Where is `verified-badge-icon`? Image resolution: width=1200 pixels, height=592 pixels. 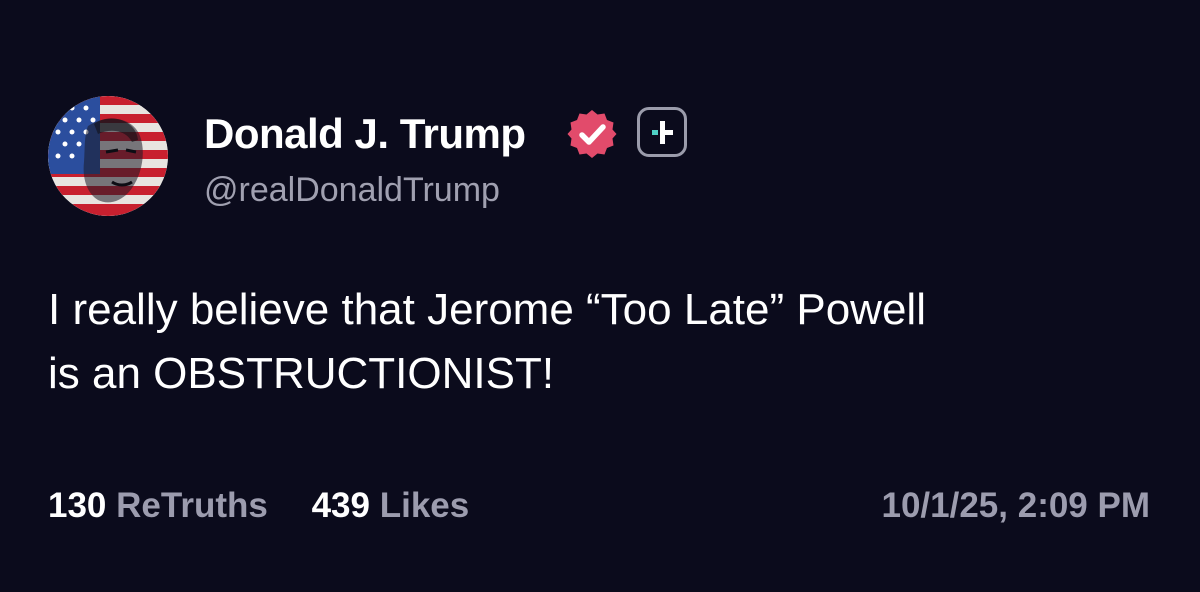 verified-badge-icon is located at coordinates (592, 134).